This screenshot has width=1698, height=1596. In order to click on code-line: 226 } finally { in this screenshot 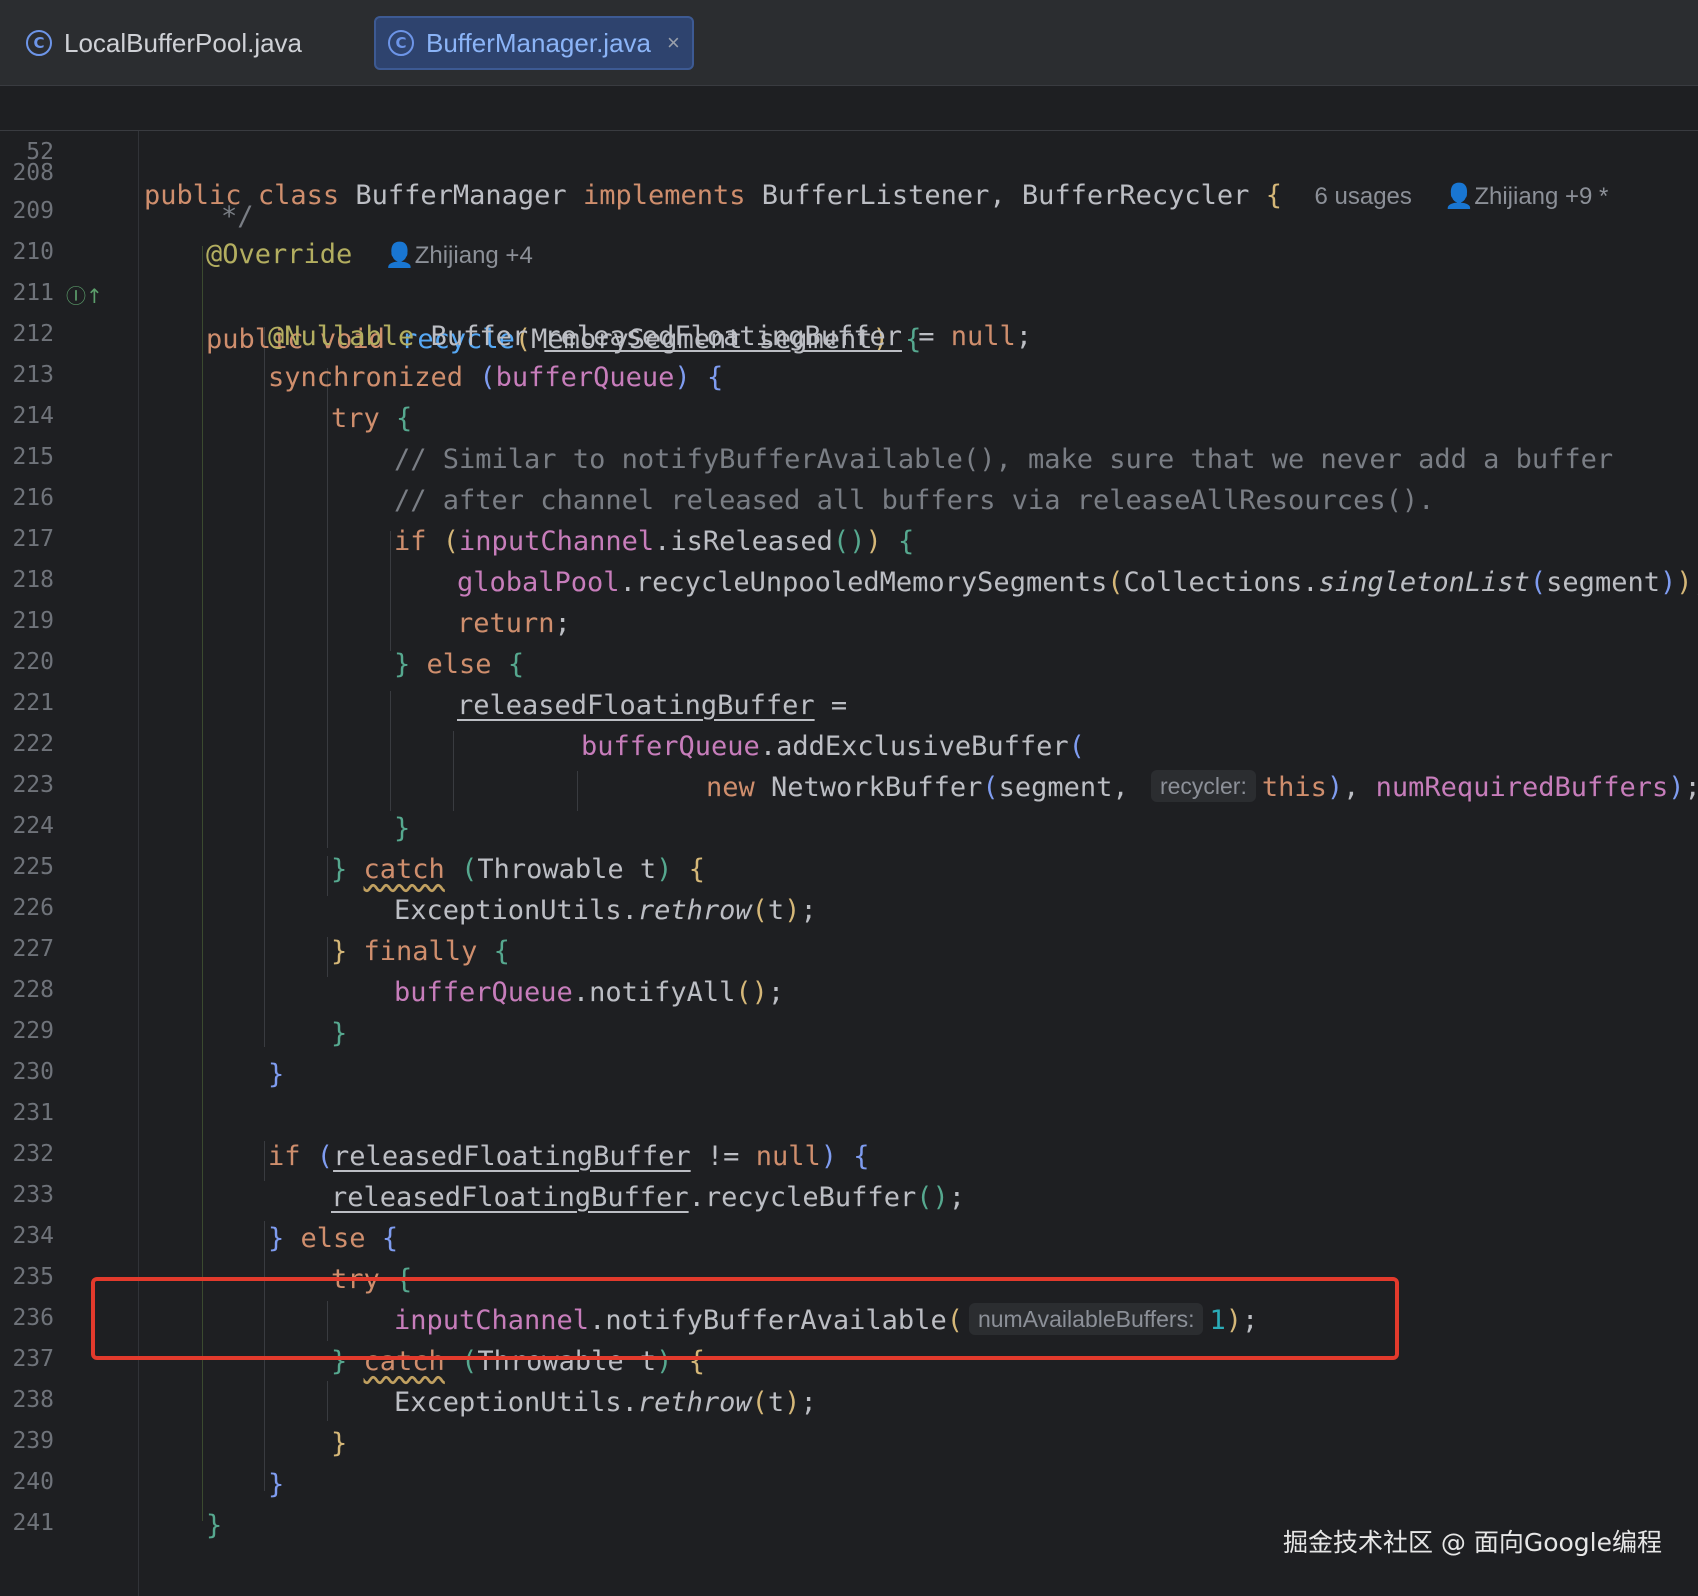, I will do `click(261, 931)`.